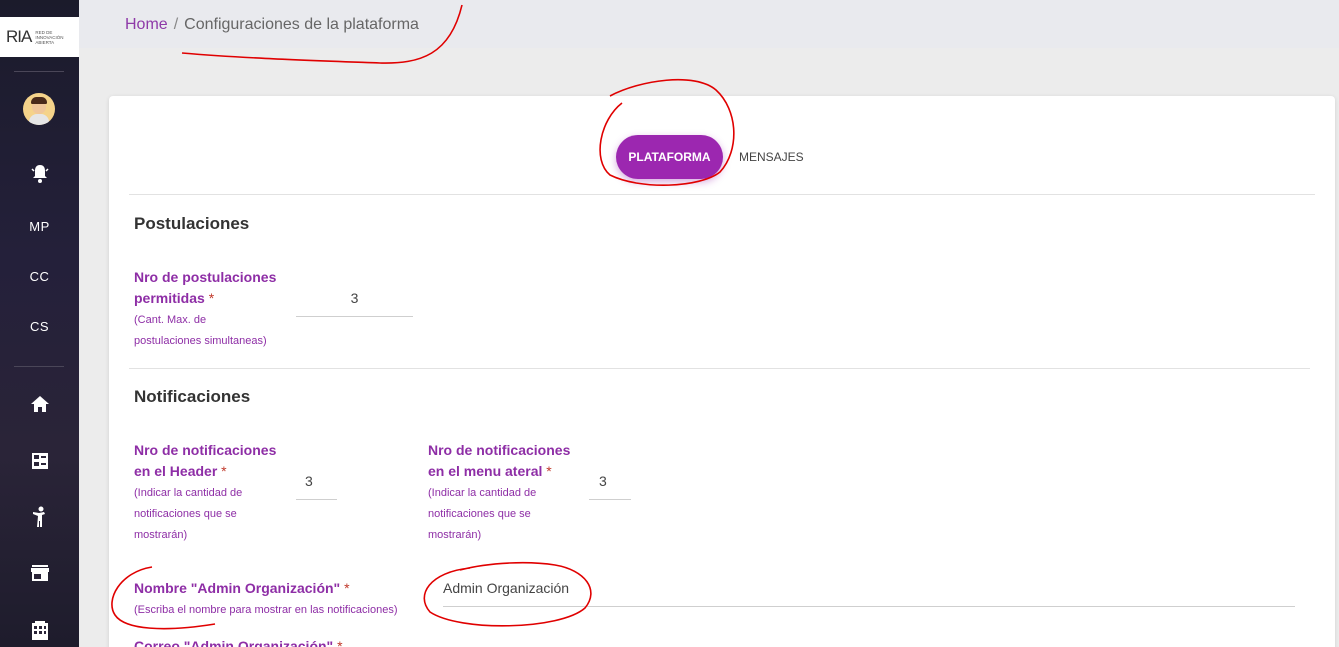  What do you see at coordinates (39, 226) in the screenshot?
I see `sidebar-item-mp: MP` at bounding box center [39, 226].